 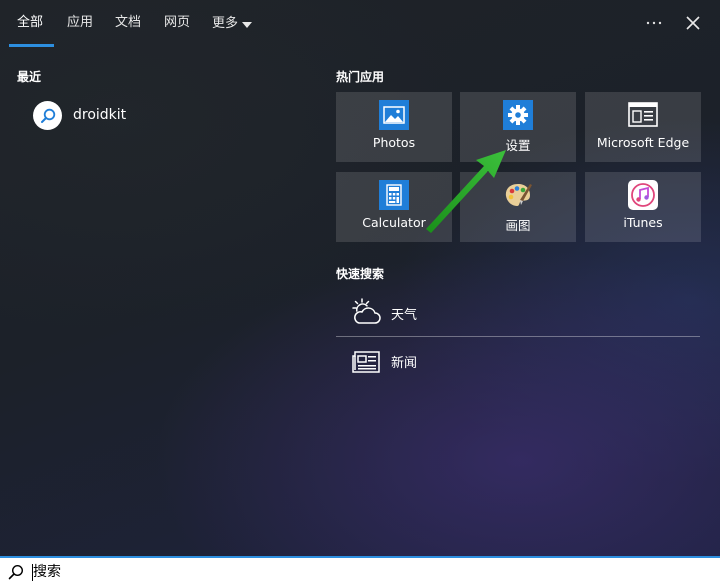 I want to click on tab-documents: 文档, so click(x=128, y=24).